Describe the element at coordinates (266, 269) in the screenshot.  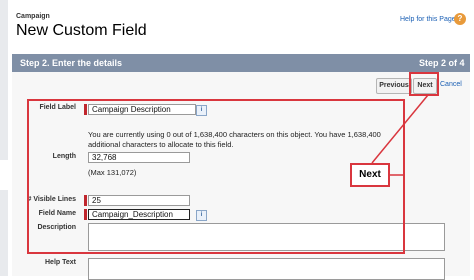
I see `help-text-textarea` at that location.